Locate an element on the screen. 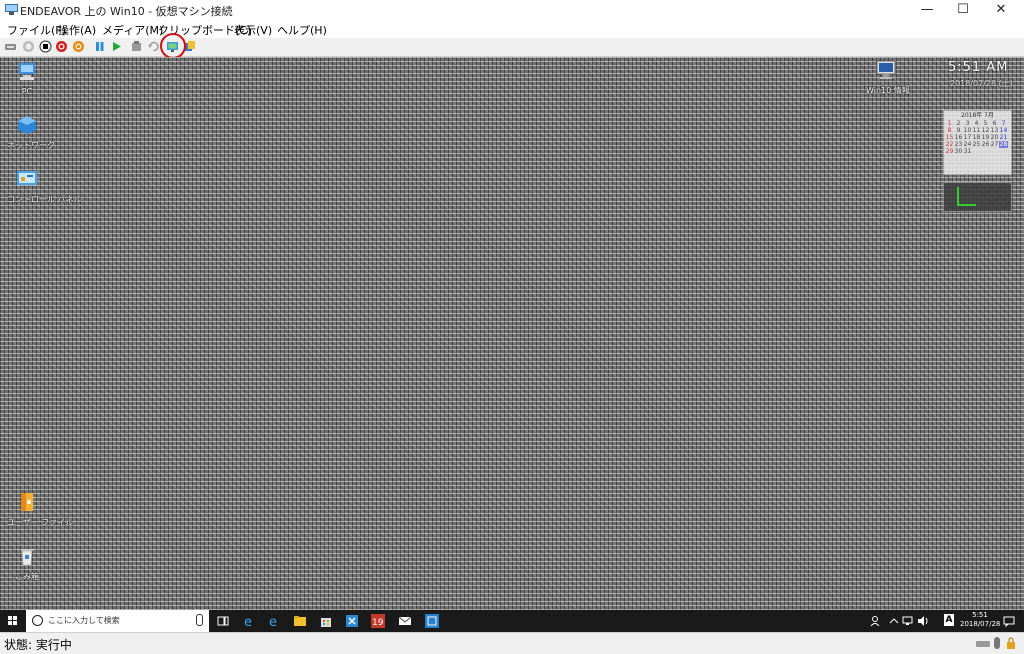 The width and height of the screenshot is (1024, 654). checkpoint-icon is located at coordinates (136, 46).